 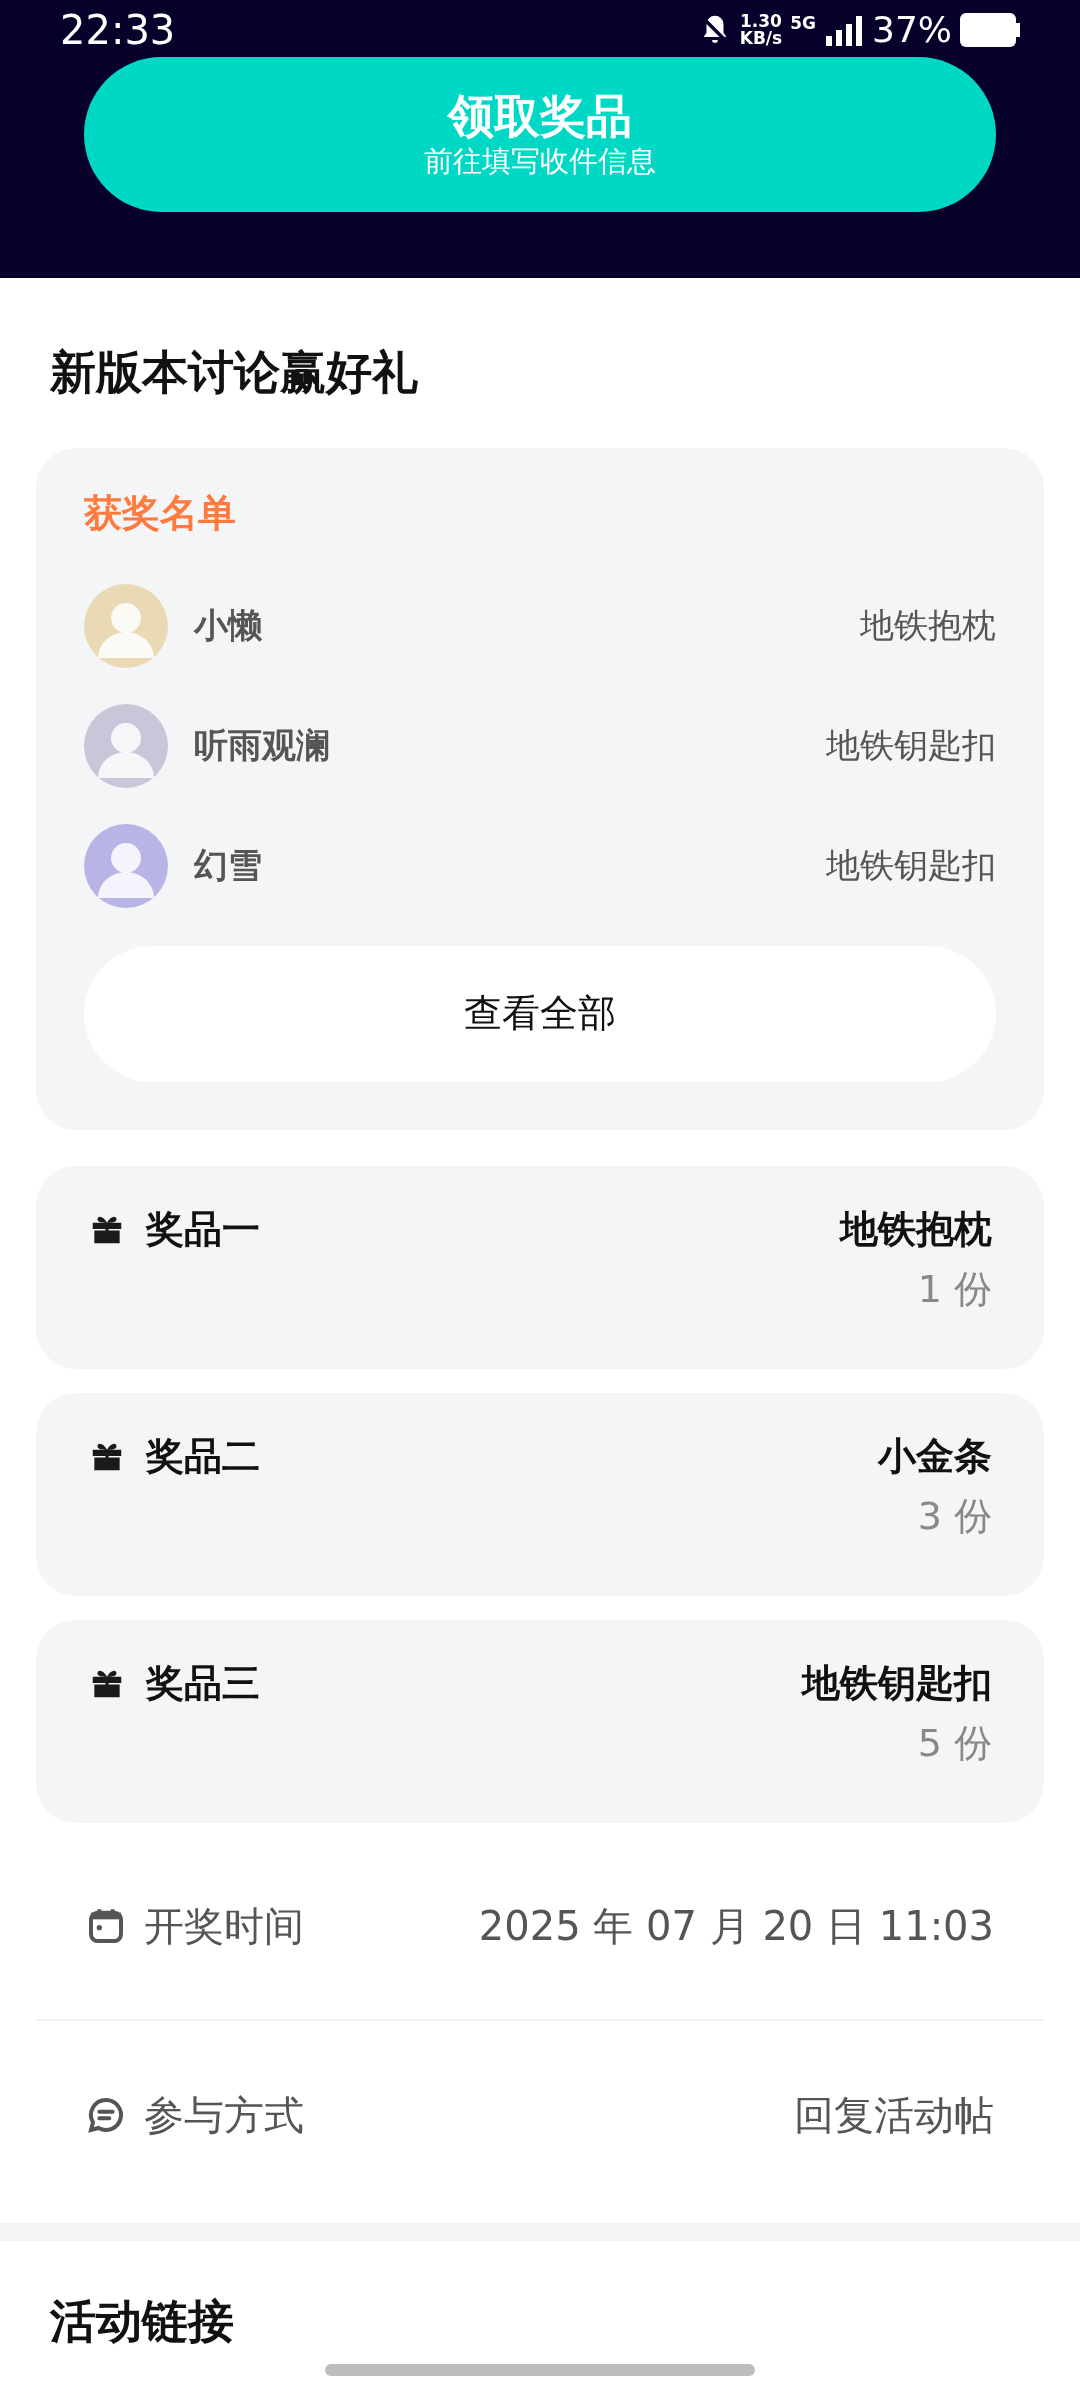 I want to click on winner-name: 听雨观澜, so click(x=262, y=745).